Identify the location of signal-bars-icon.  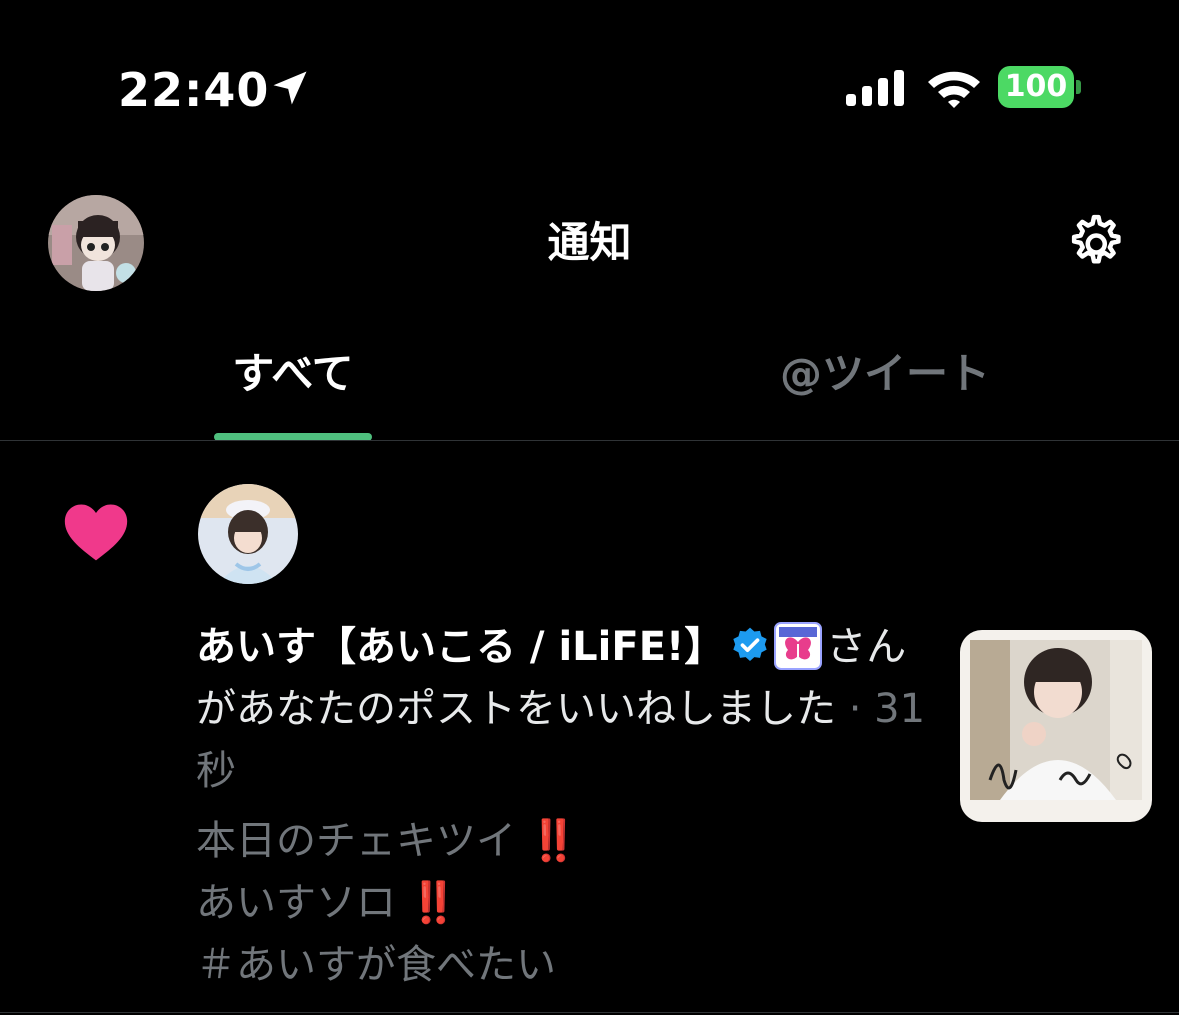
(875, 88).